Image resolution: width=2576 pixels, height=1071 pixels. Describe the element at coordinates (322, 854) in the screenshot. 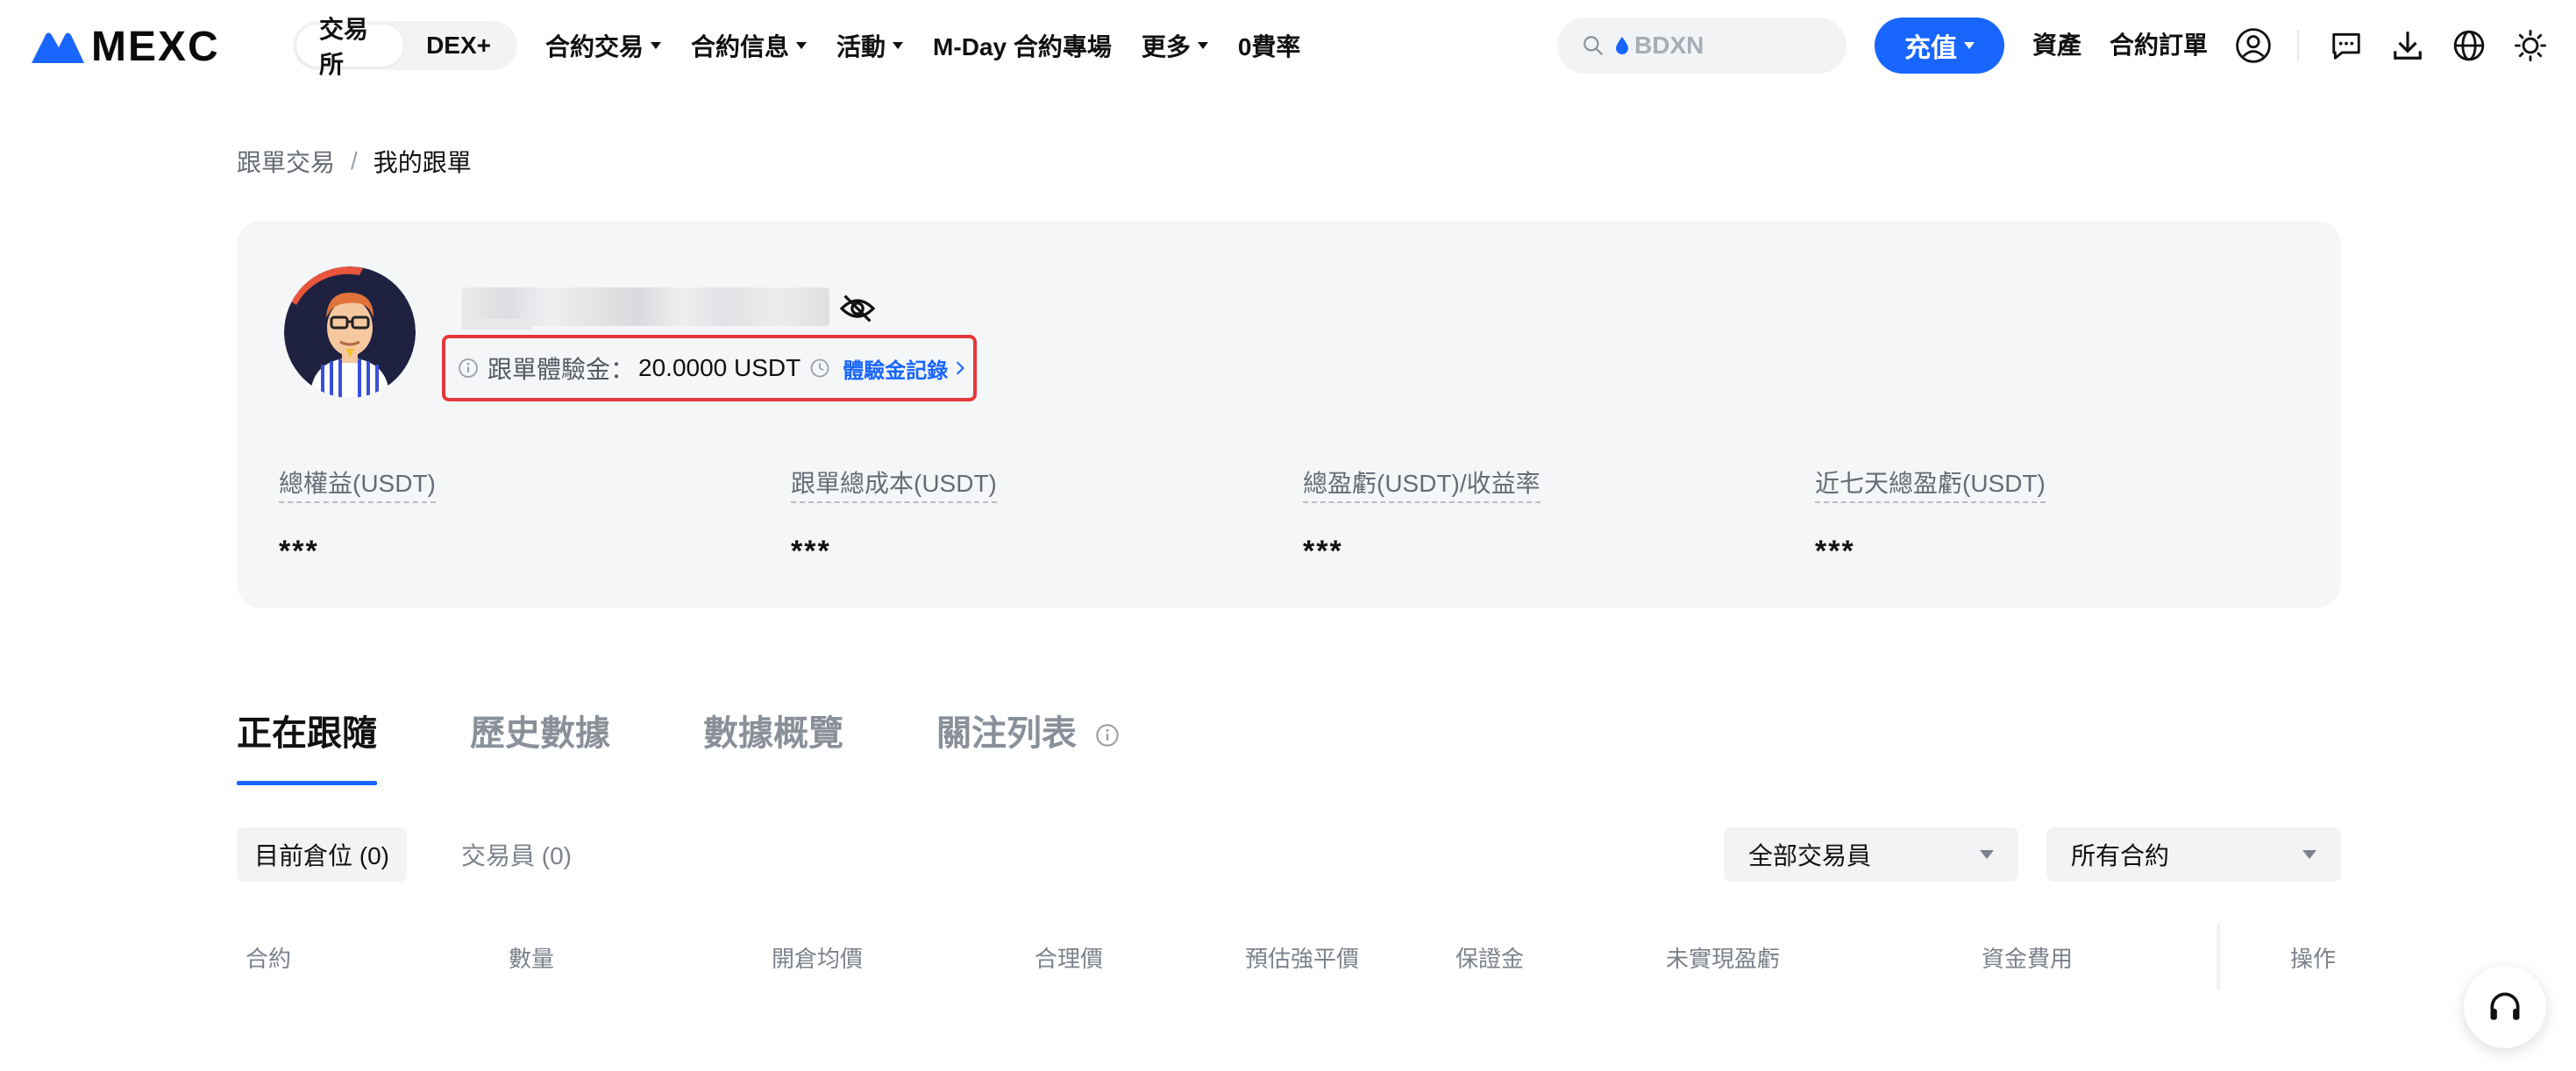

I see `chip-current-positions: 目前倉位 (0)` at that location.